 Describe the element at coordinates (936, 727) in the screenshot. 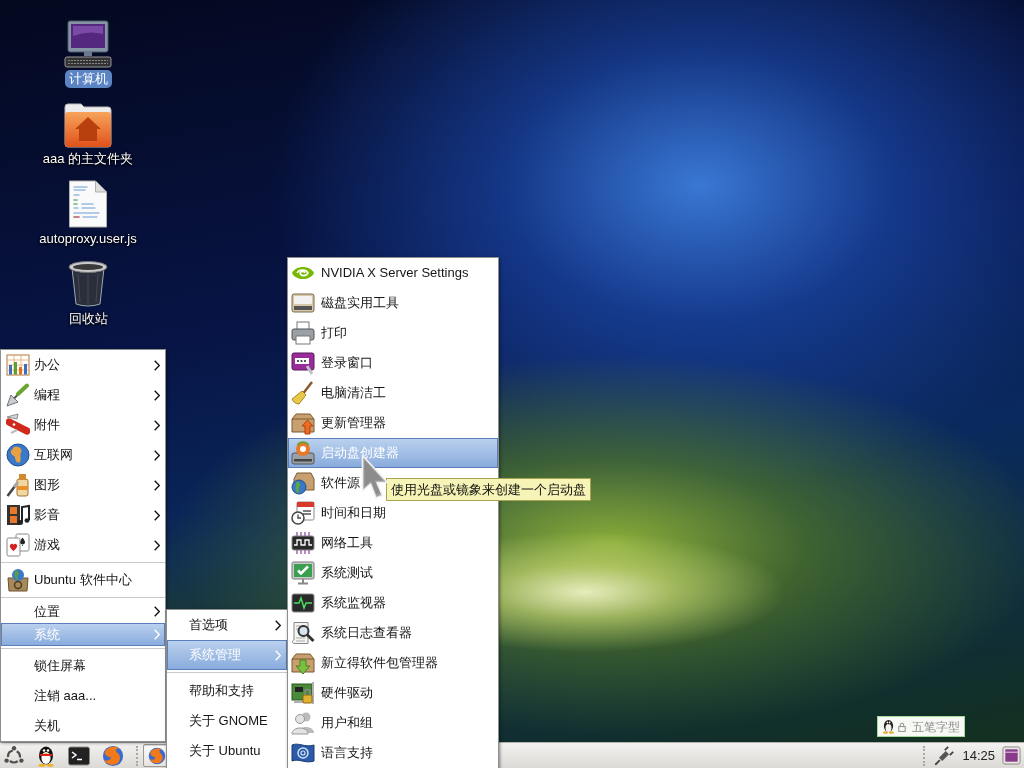

I see `input-method-label: 五笔字型` at that location.